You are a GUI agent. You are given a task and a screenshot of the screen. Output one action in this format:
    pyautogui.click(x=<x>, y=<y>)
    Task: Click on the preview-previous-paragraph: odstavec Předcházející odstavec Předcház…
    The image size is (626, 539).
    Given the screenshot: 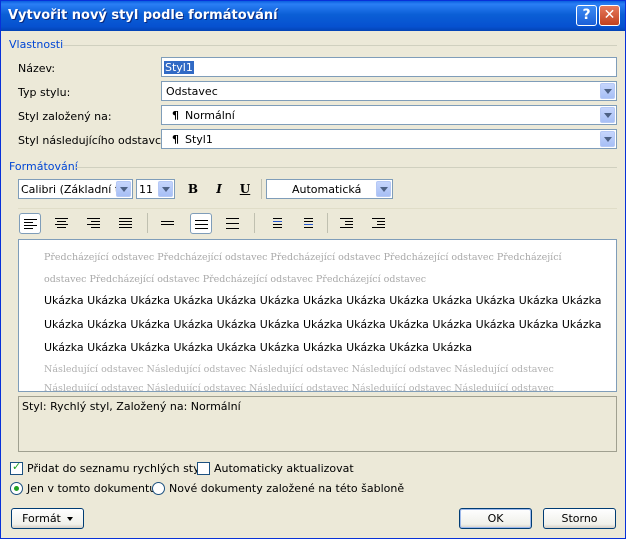 What is the action you would take?
    pyautogui.click(x=235, y=279)
    